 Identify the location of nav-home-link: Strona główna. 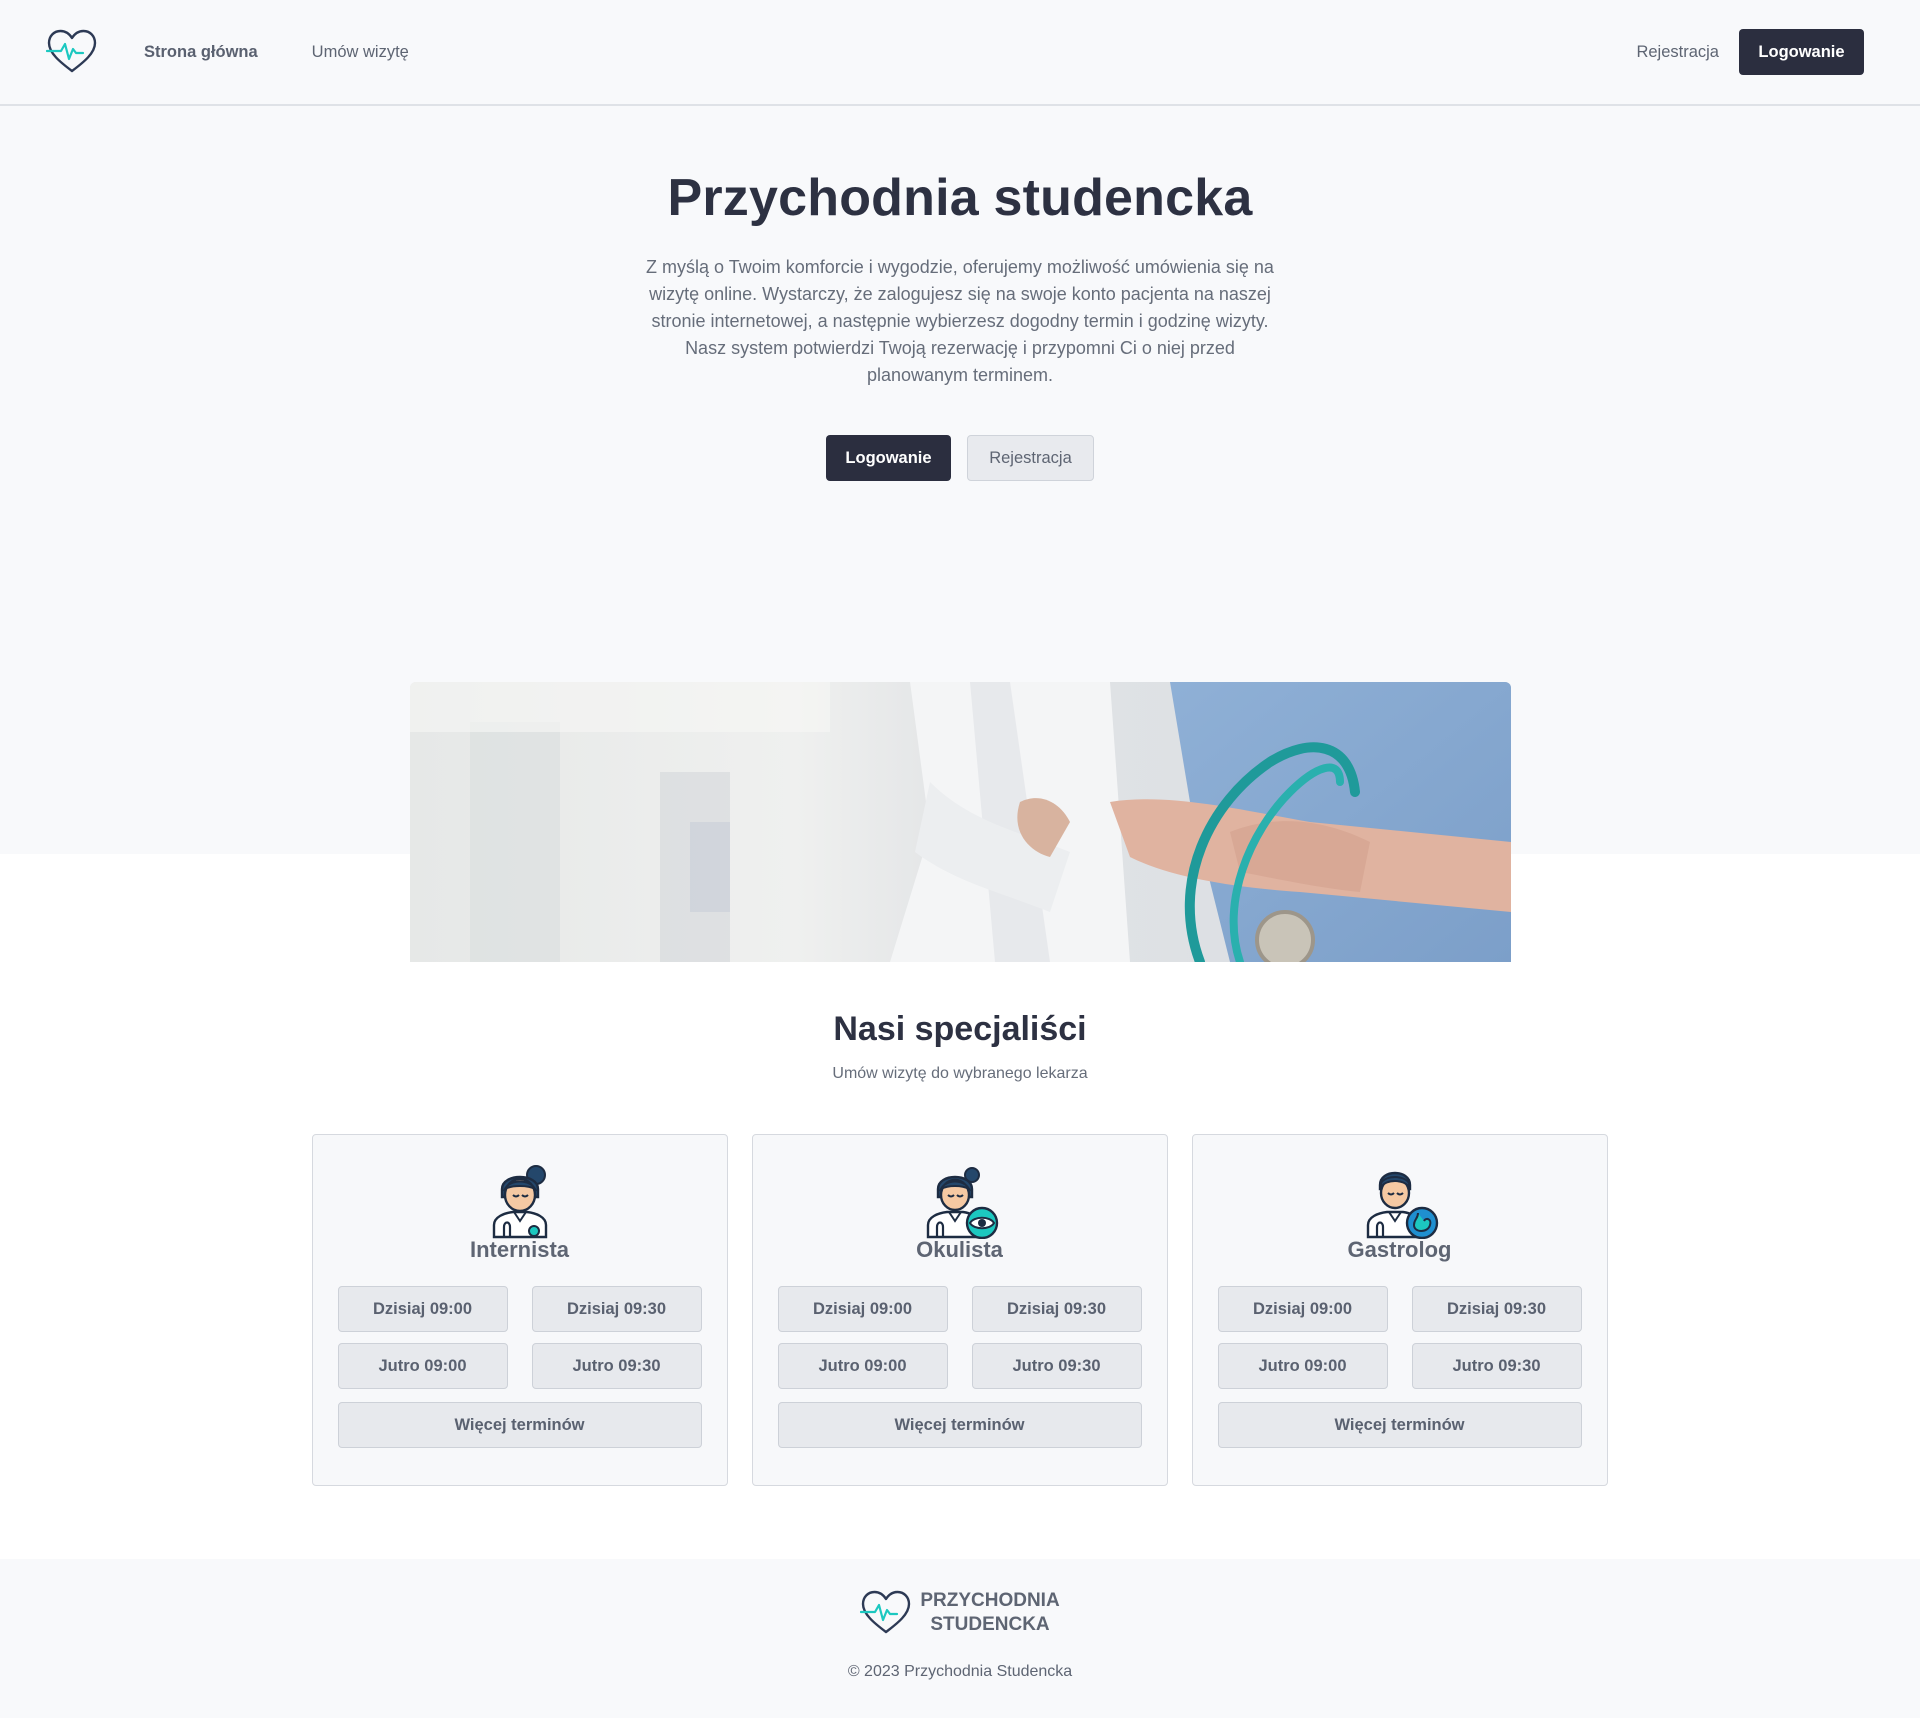
(201, 52).